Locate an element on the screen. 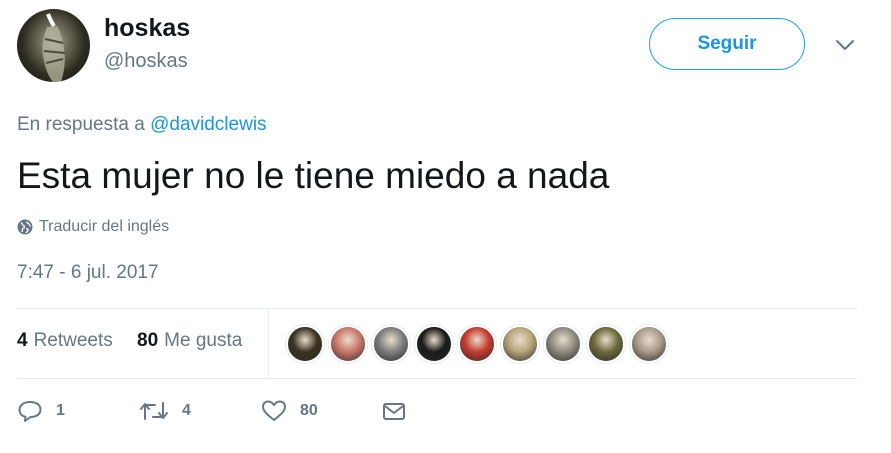 This screenshot has width=891, height=453. avatar is located at coordinates (53, 45).